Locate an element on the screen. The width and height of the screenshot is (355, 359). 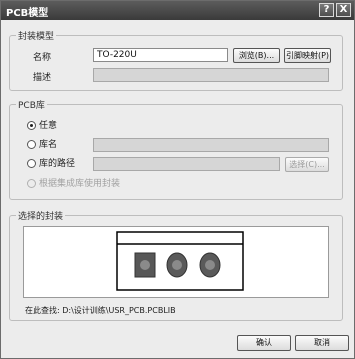
window-title: PCB模型 is located at coordinates (27, 13).